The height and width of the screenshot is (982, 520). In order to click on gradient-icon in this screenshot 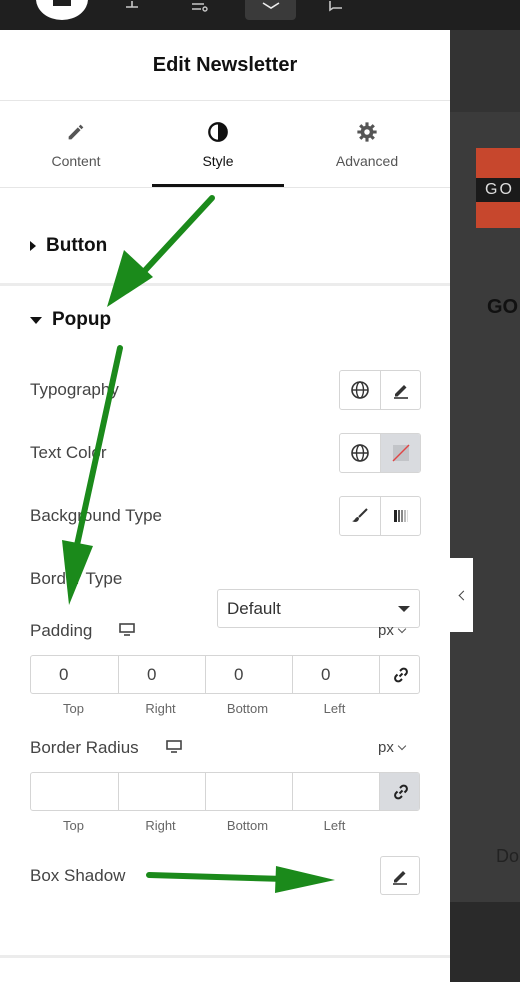, I will do `click(400, 516)`.